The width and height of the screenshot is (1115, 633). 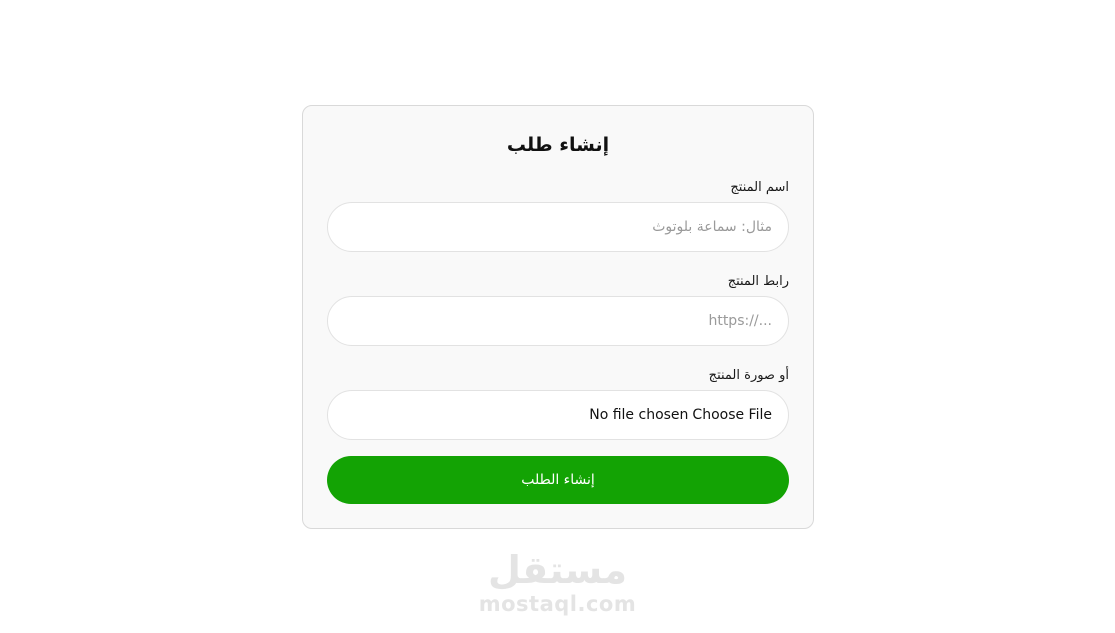 What do you see at coordinates (558, 415) in the screenshot?
I see `product-image-file-input: No file chosen Choose File` at bounding box center [558, 415].